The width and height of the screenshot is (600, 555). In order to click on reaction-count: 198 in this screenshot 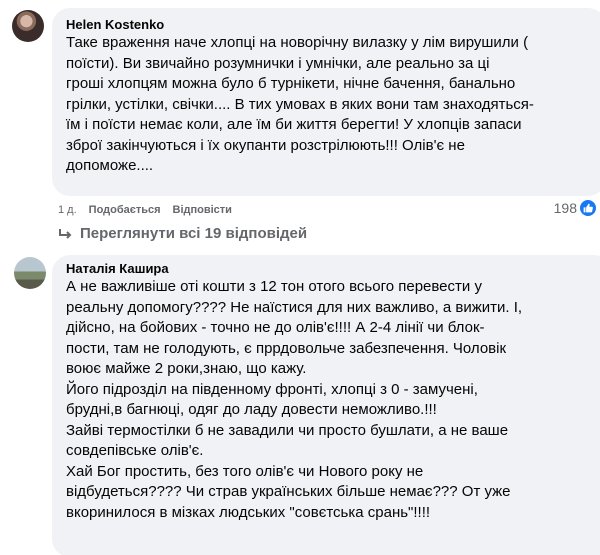, I will do `click(575, 208)`.